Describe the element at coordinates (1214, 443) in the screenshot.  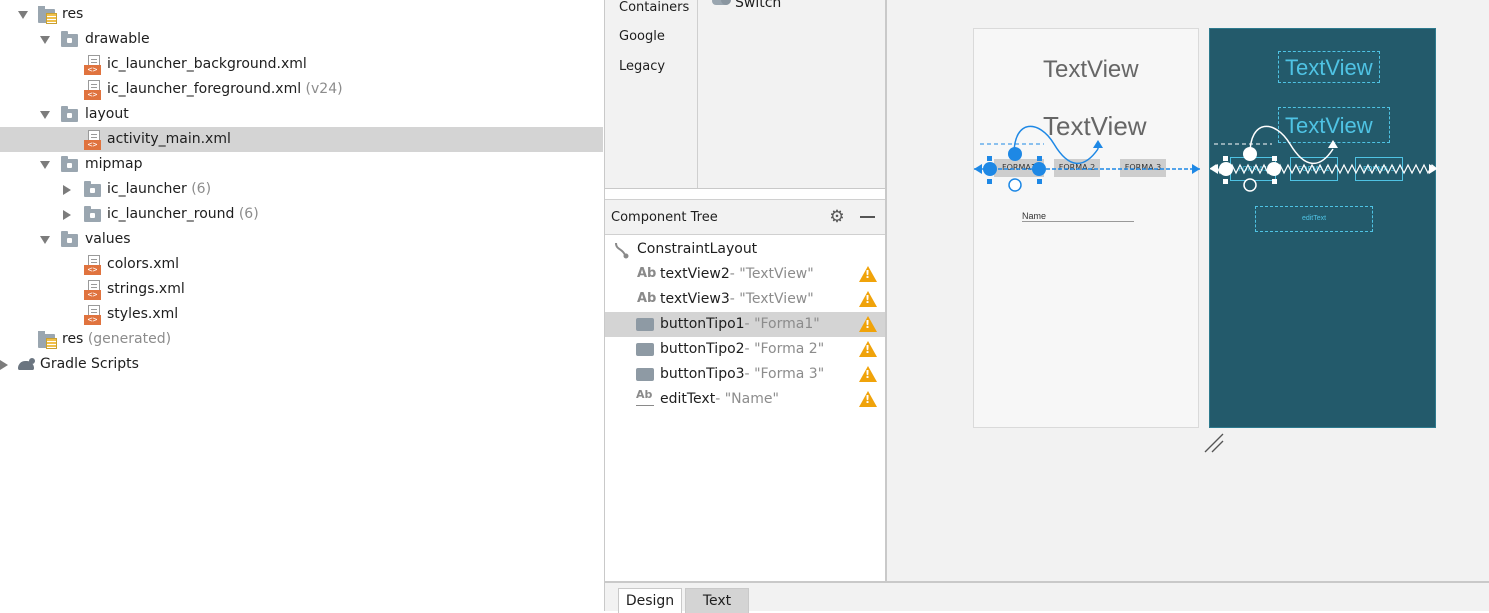
I see `resize-handle-icon` at that location.